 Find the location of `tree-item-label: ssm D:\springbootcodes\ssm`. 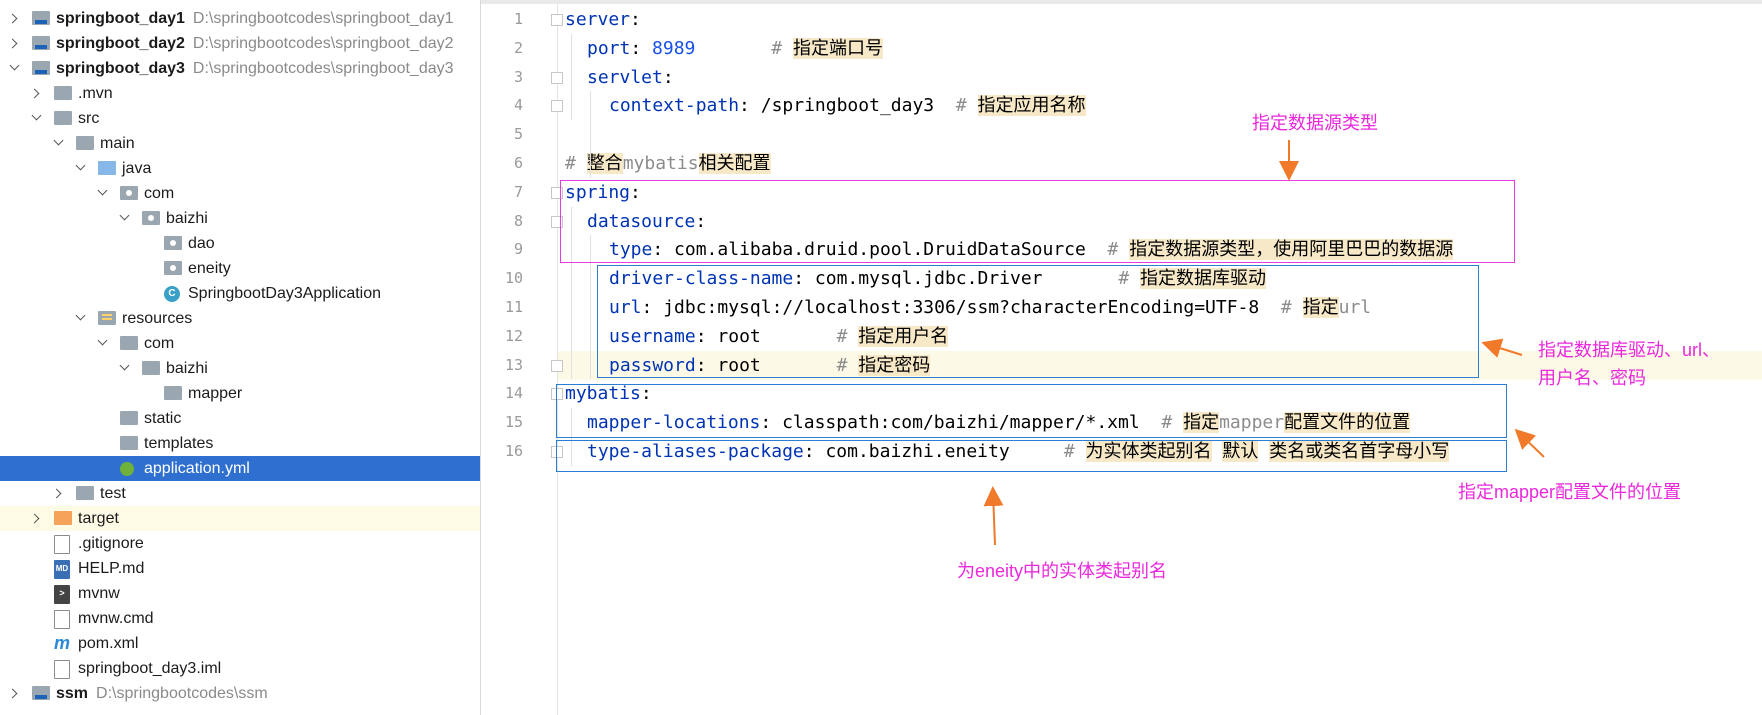

tree-item-label: ssm D:\springbootcodes\ssm is located at coordinates (162, 693).